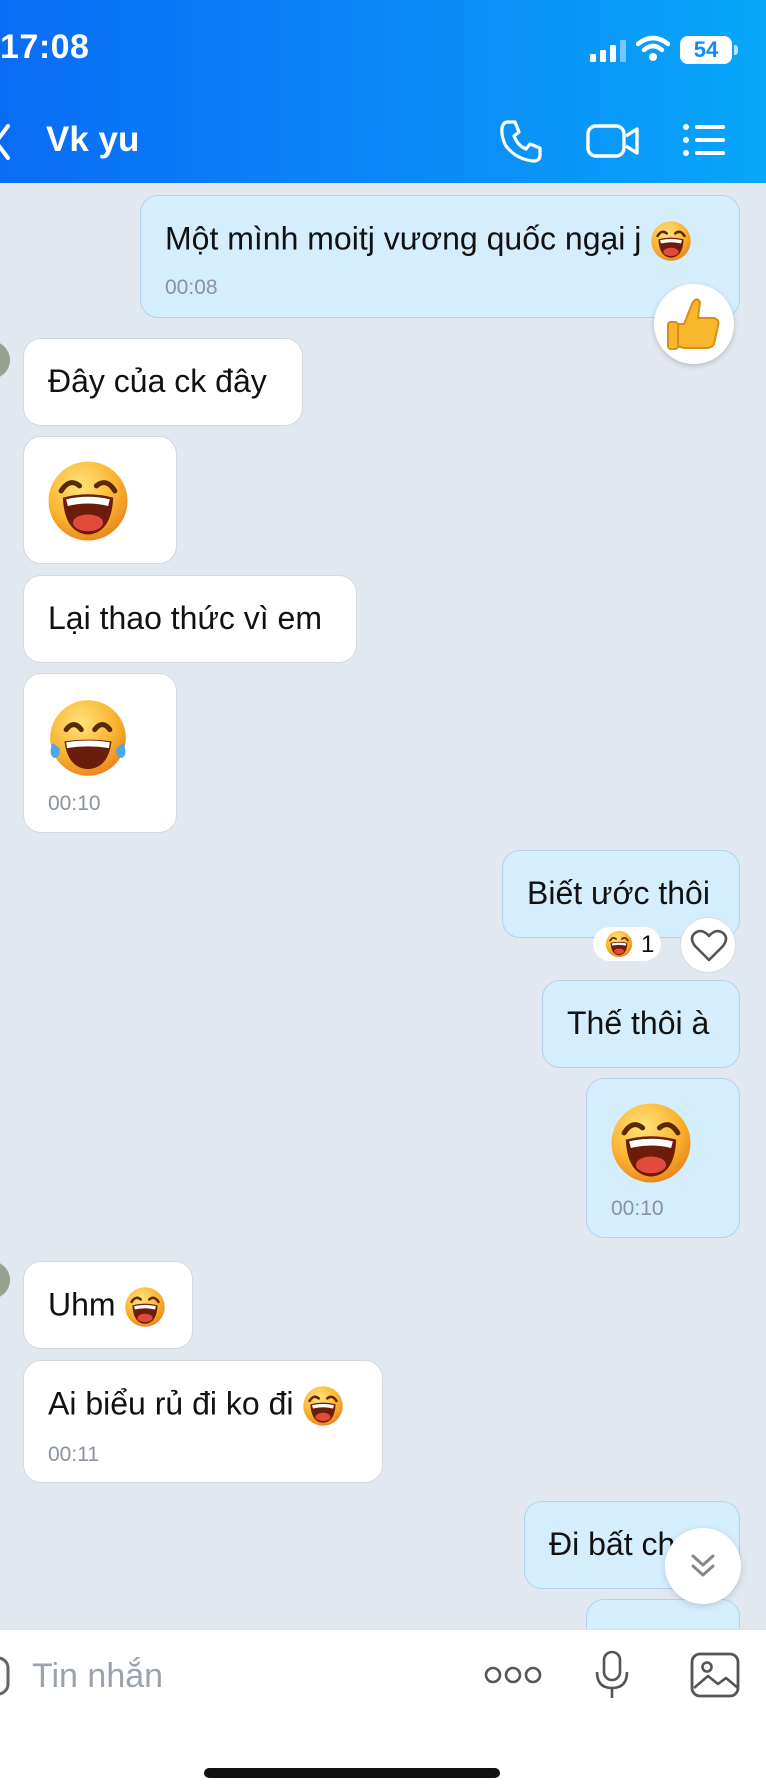 The width and height of the screenshot is (766, 1792). I want to click on video-camera-icon, so click(613, 141).